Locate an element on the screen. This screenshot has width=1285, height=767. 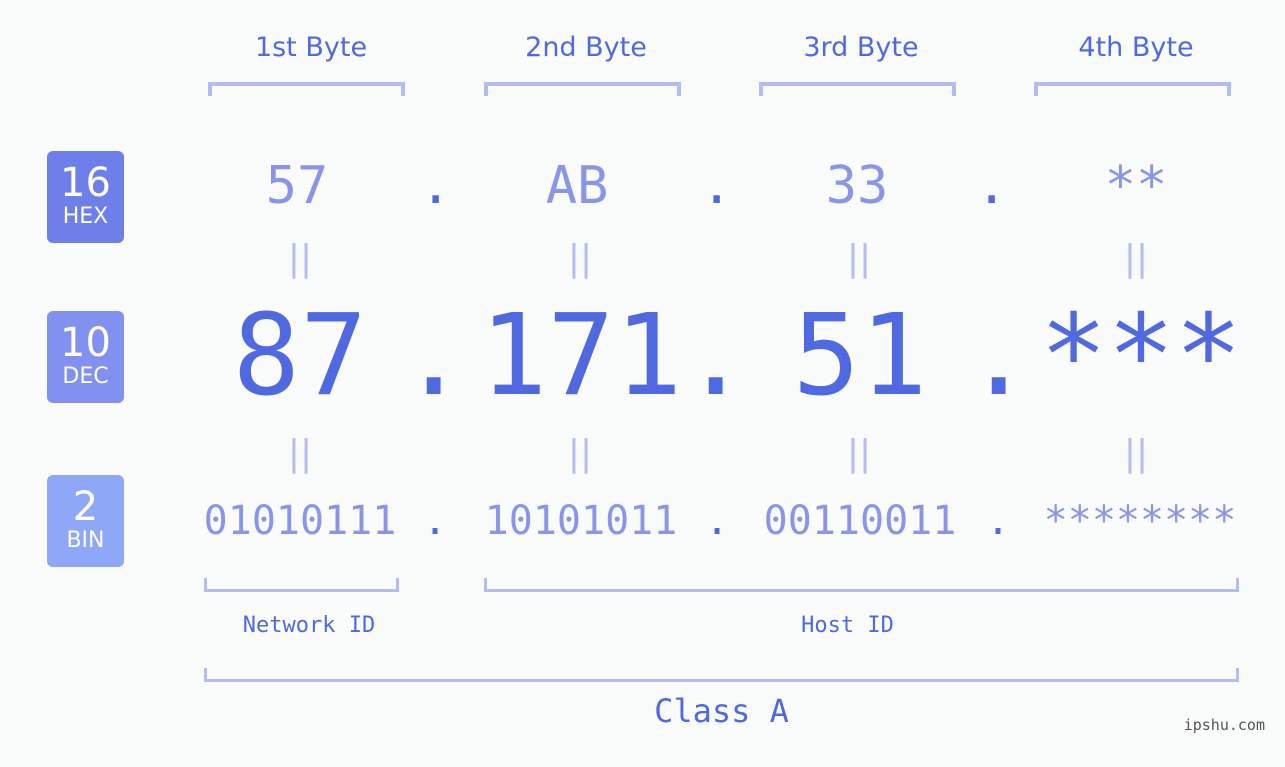
byte-header-3: 3rd Byte is located at coordinates (861, 47).